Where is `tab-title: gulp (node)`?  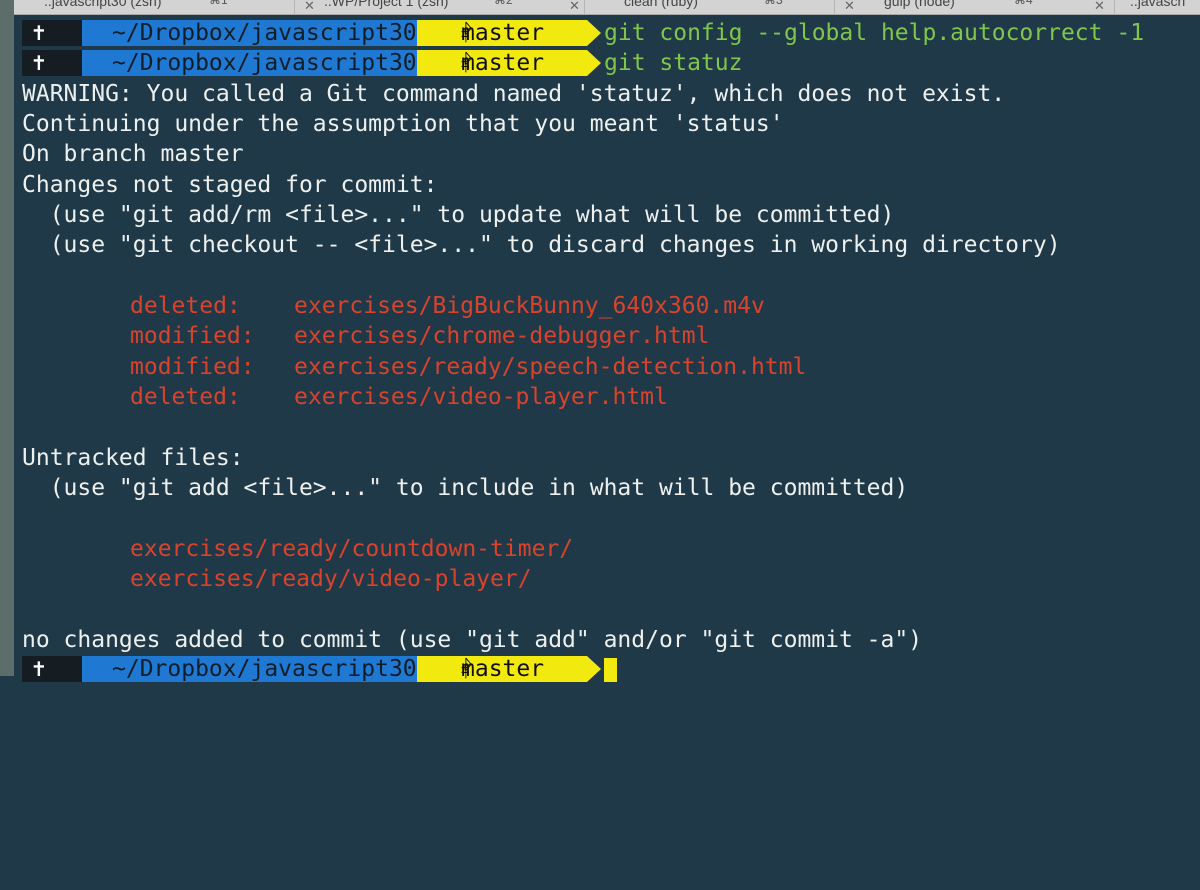
tab-title: gulp (node) is located at coordinates (919, 4).